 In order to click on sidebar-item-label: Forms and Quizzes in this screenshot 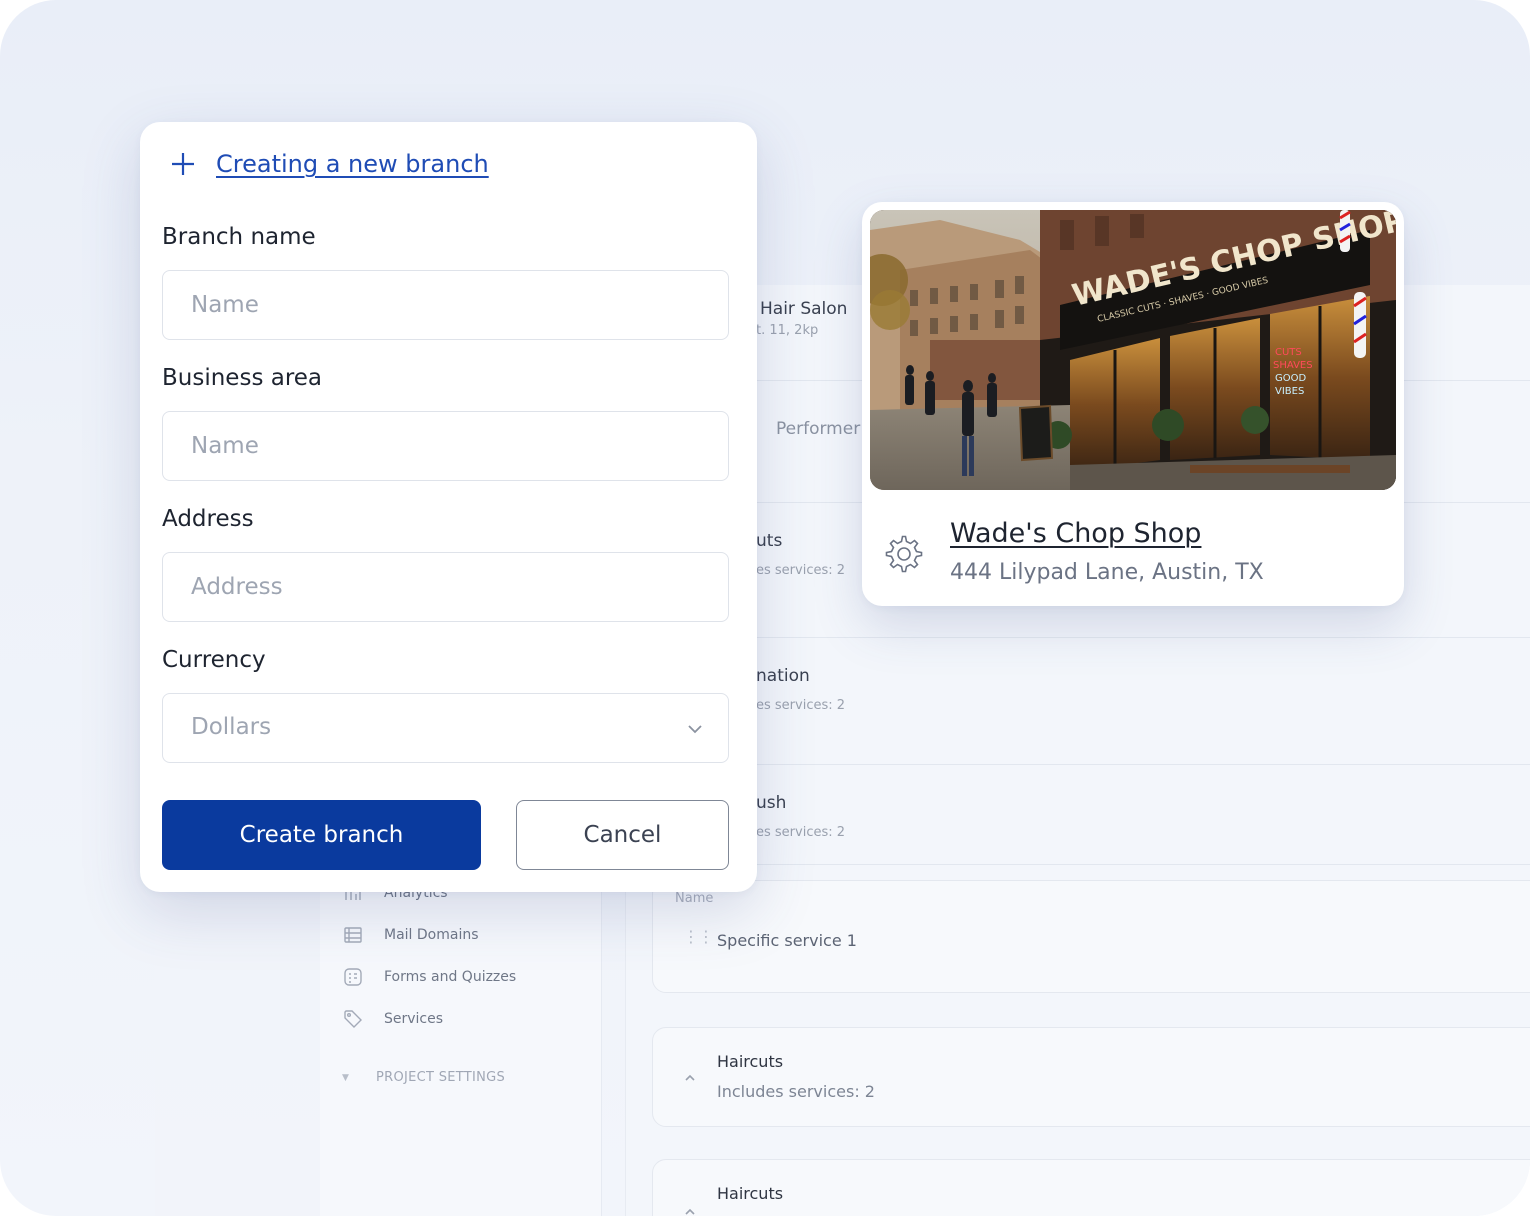, I will do `click(450, 977)`.